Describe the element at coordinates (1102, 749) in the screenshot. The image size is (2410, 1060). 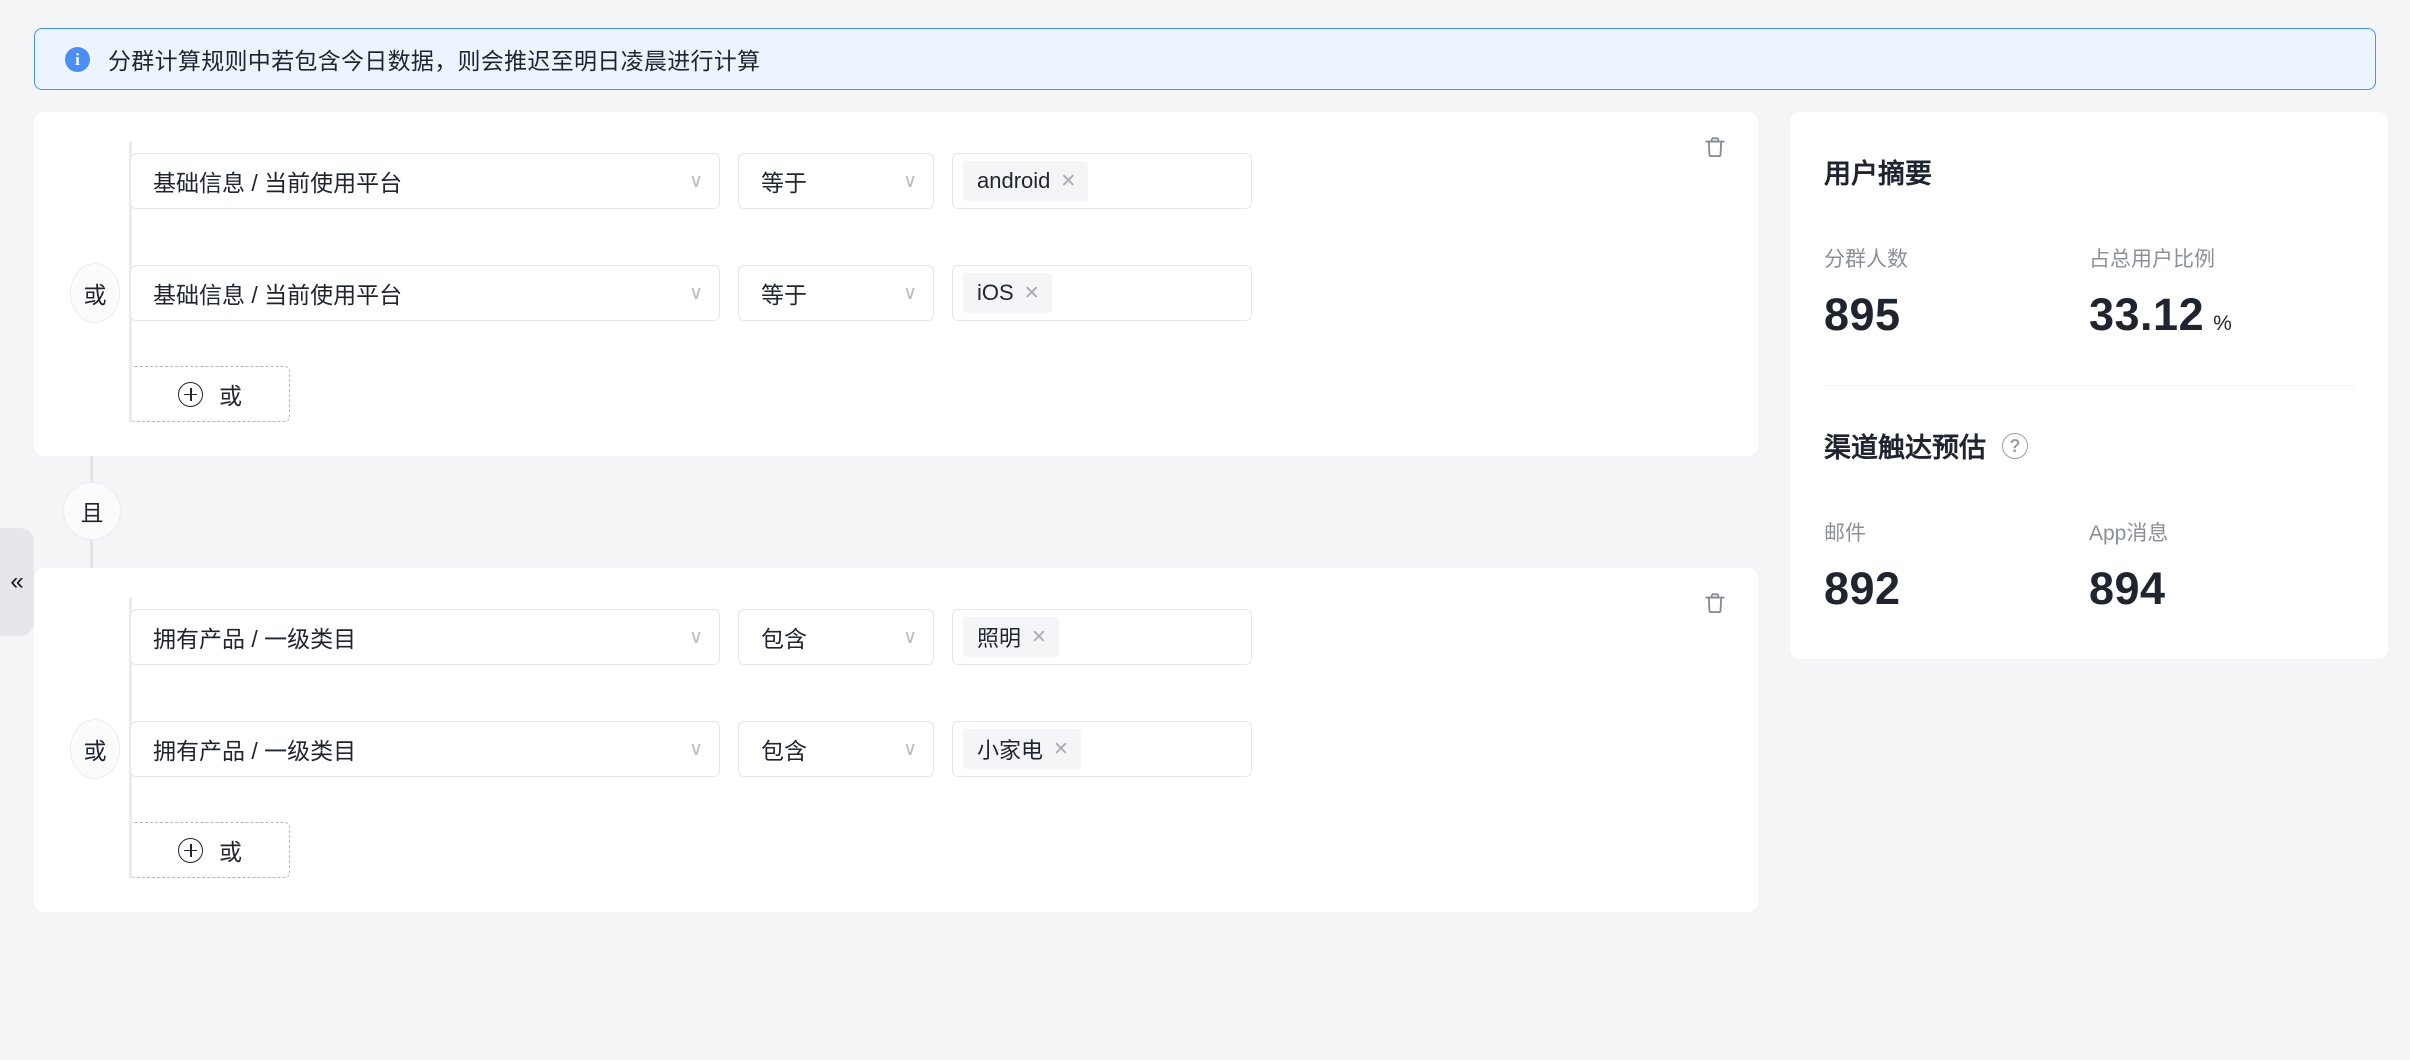
I see `value-tag-input: 小家电 ✕` at that location.